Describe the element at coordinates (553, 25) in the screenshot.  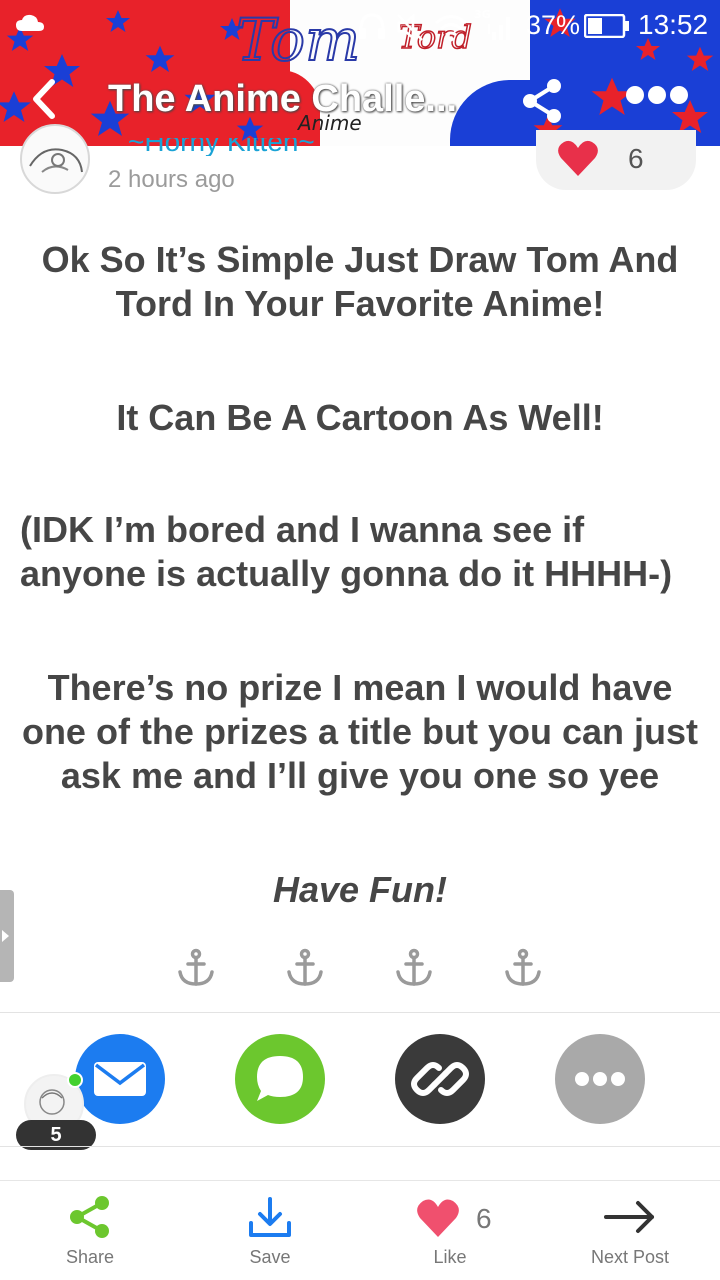
I see `battery-percent: 37%` at that location.